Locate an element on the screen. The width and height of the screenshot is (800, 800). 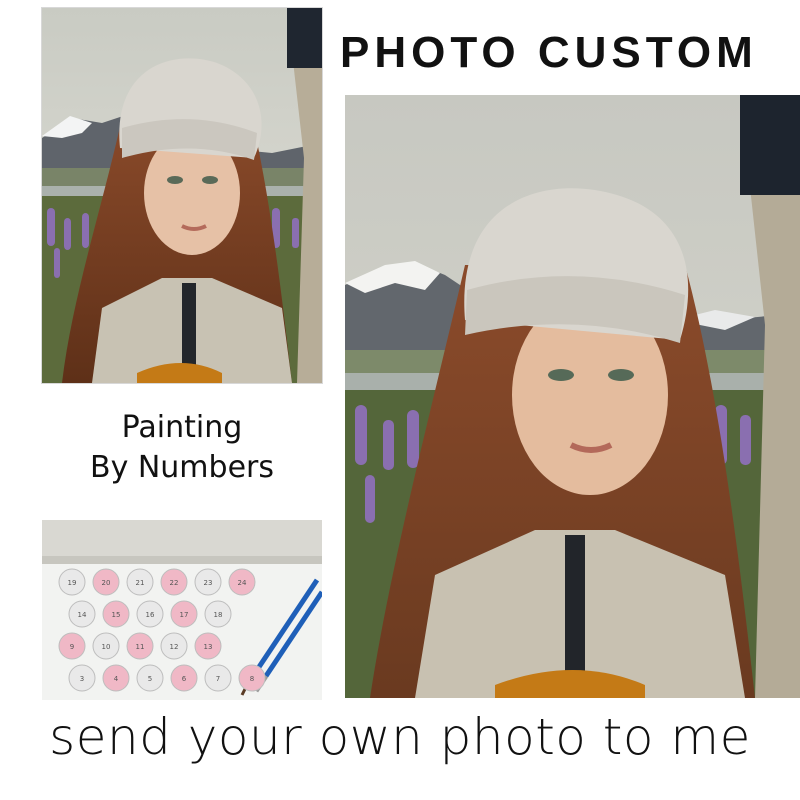
svg-text: 4 is located at coordinates (116, 679).